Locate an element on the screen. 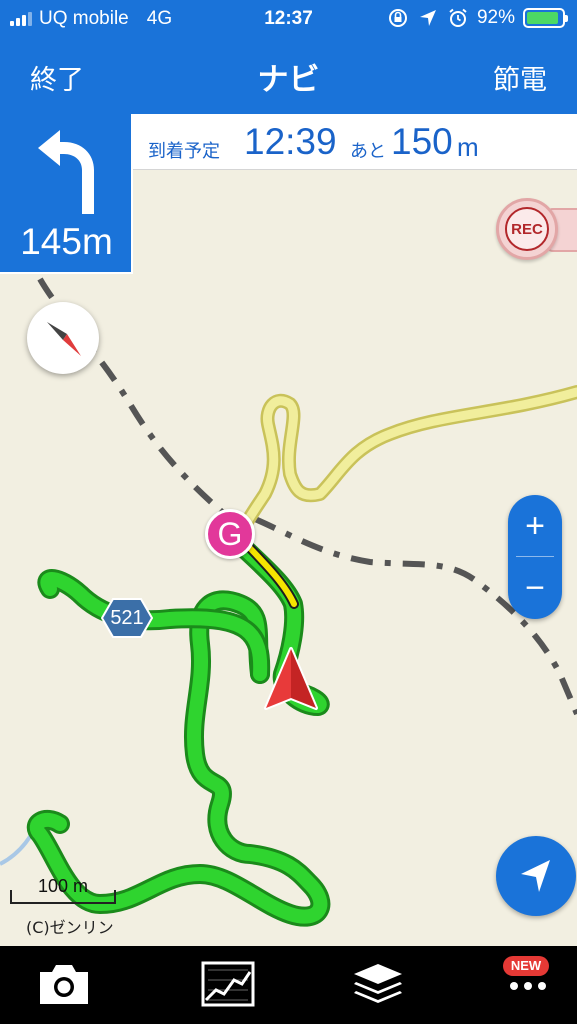 This screenshot has width=577, height=1024. status-right: 92% is located at coordinates (477, 18).